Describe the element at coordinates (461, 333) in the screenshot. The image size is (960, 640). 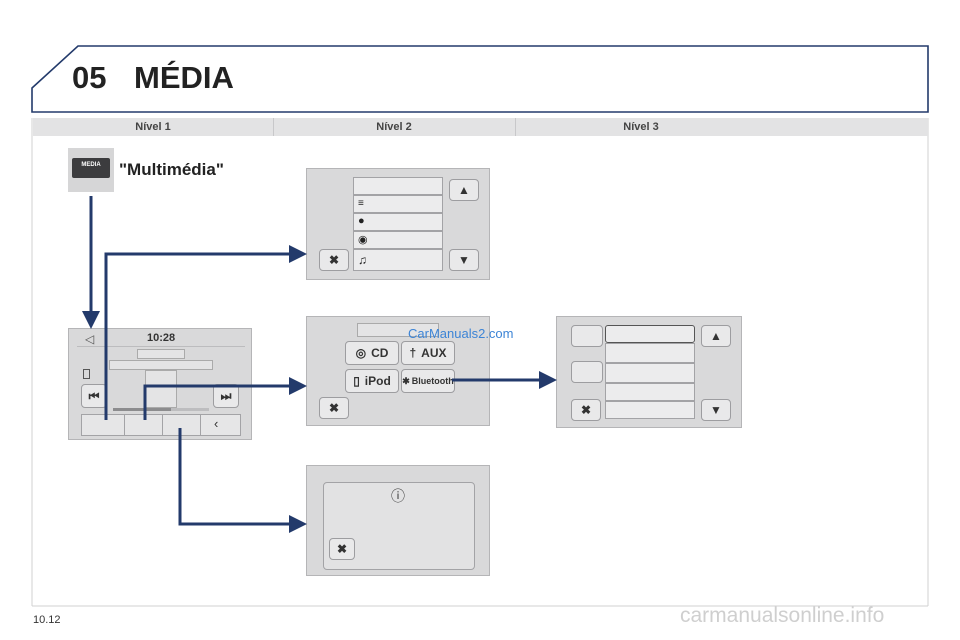
I see `watermark-text: CarManuals2.com` at that location.